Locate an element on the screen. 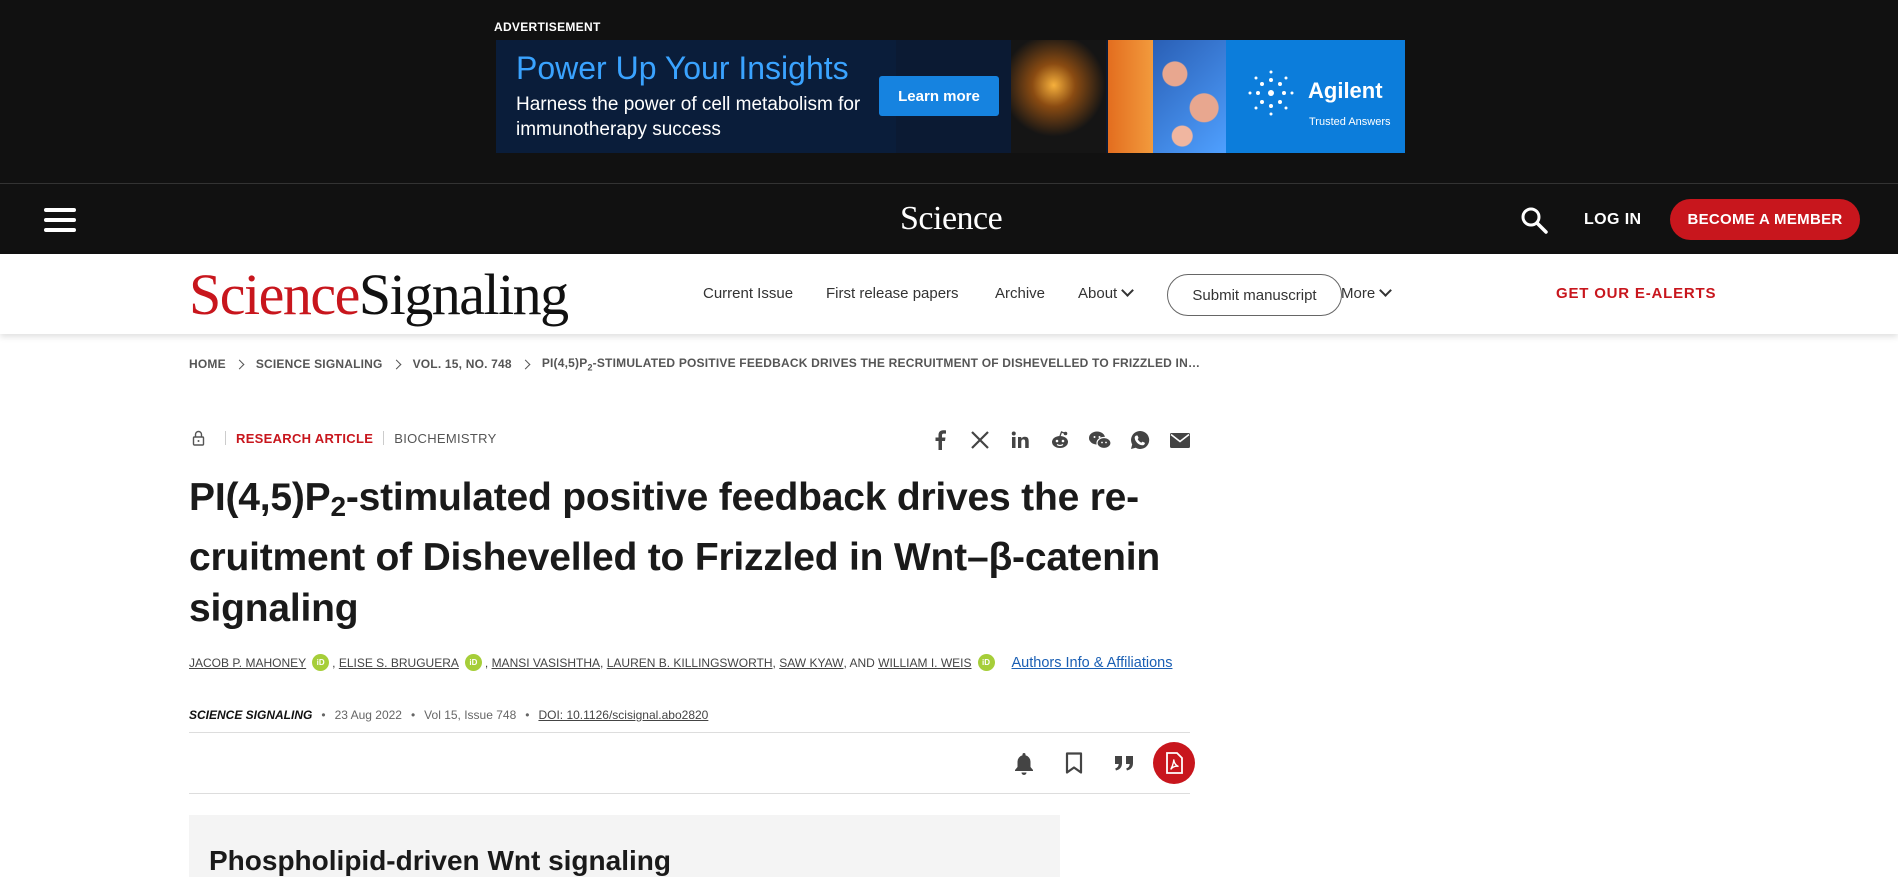 The image size is (1898, 877). author-link: LAUREN B. KILLINGSWORTH is located at coordinates (690, 663).